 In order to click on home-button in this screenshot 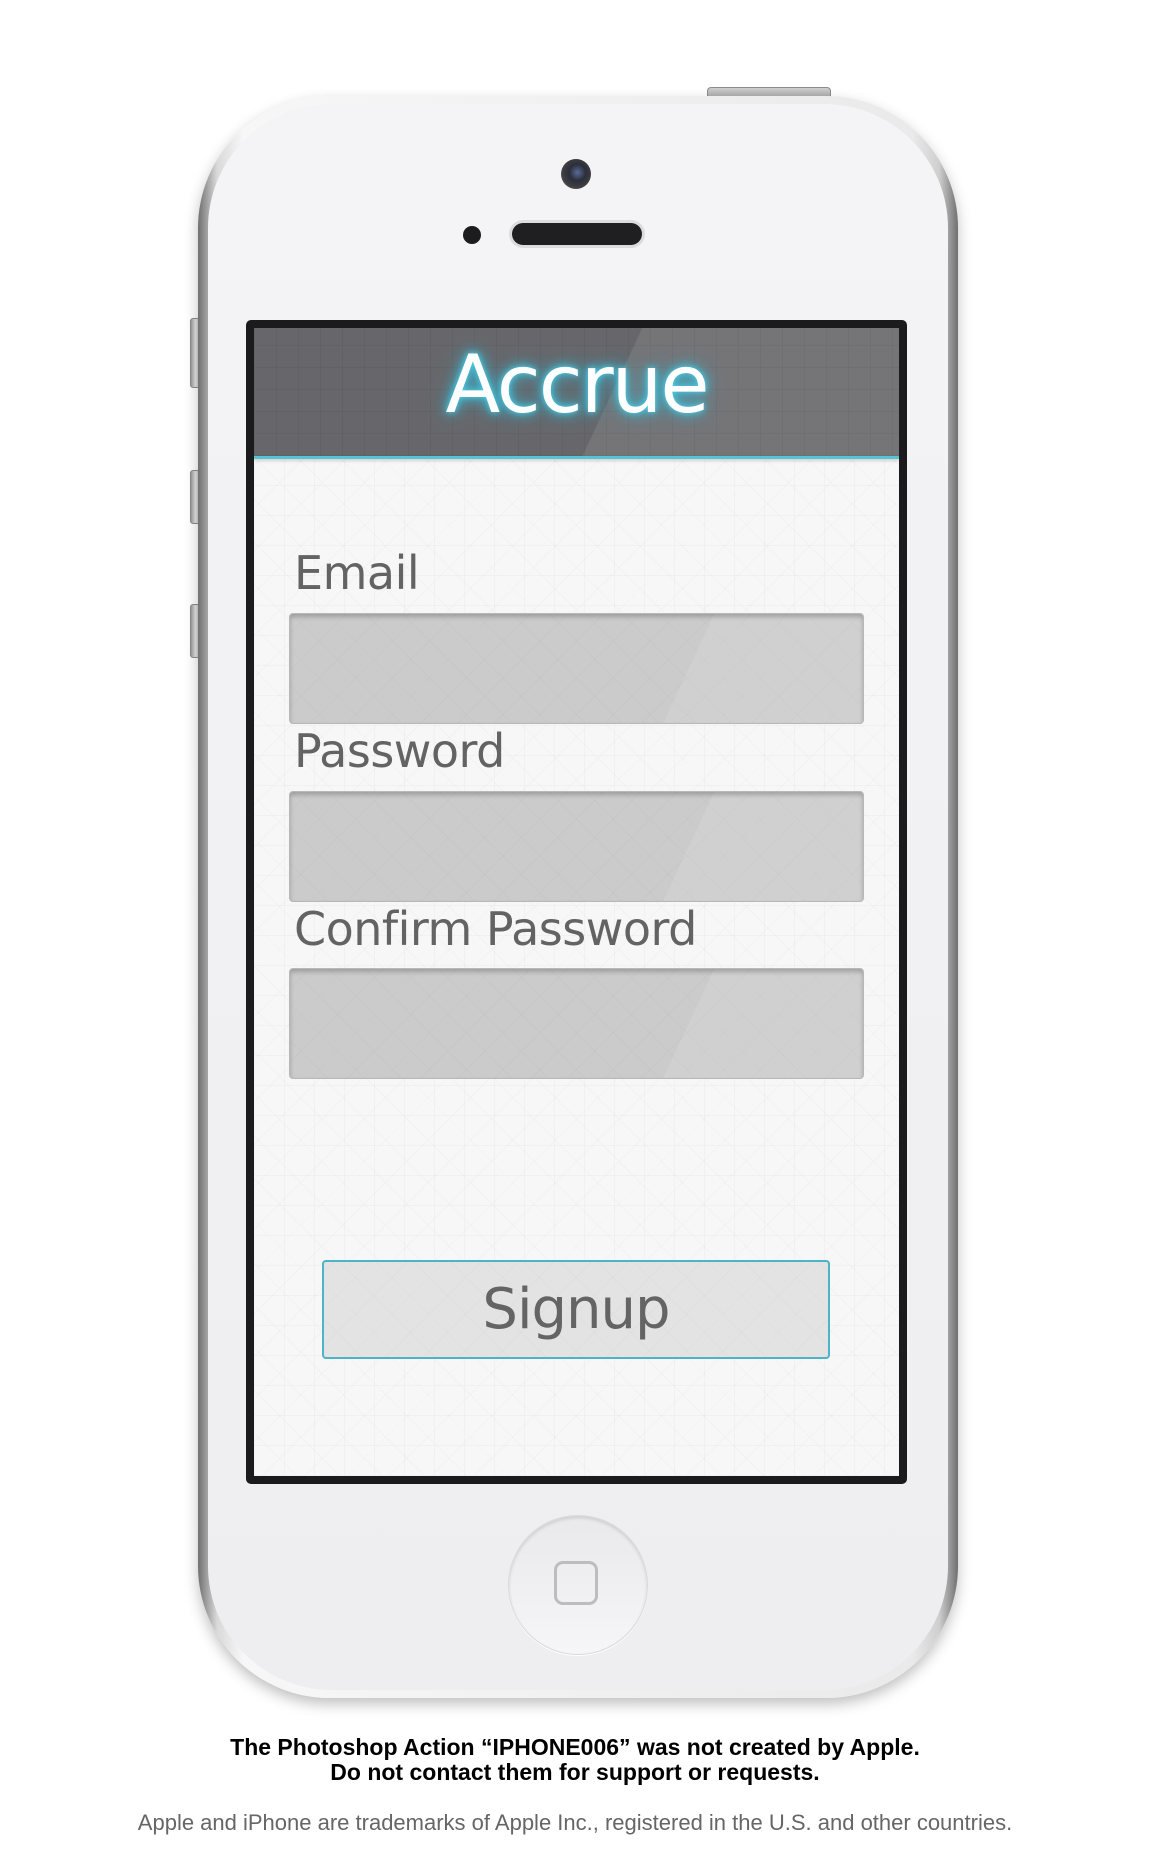, I will do `click(578, 1585)`.